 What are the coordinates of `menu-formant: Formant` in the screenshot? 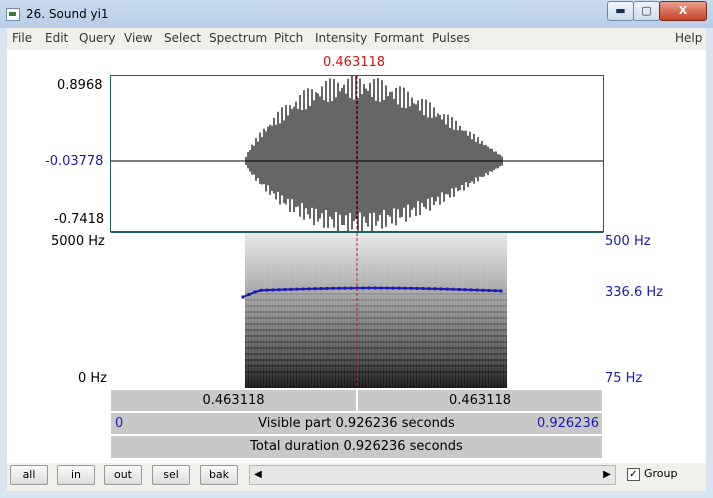 It's located at (399, 38).